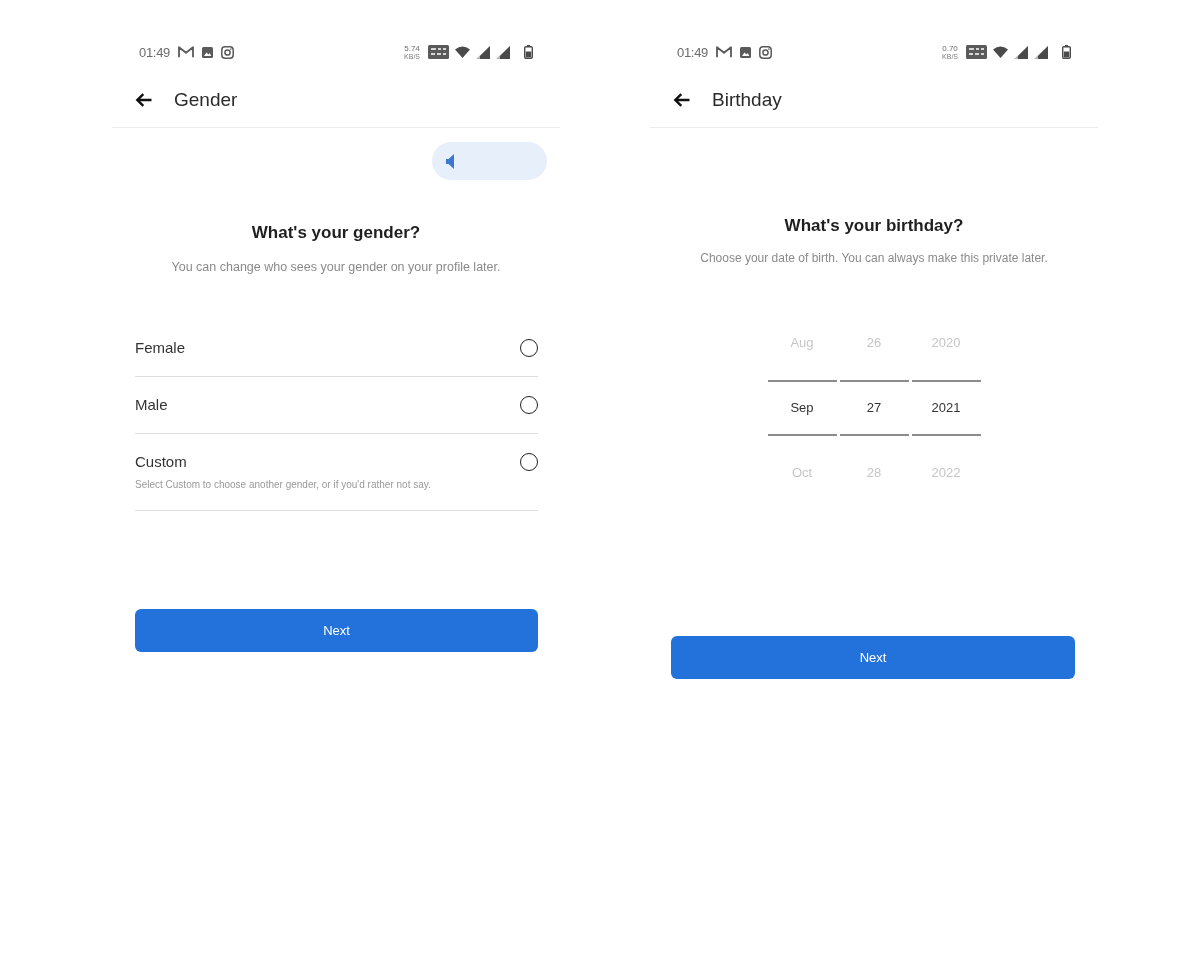 This screenshot has width=1200, height=971. I want to click on picker-option: 2021, so click(946, 408).